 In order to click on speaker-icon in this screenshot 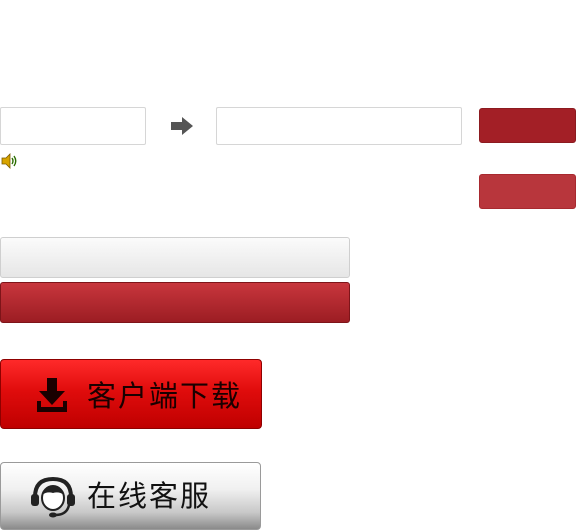, I will do `click(10, 161)`.